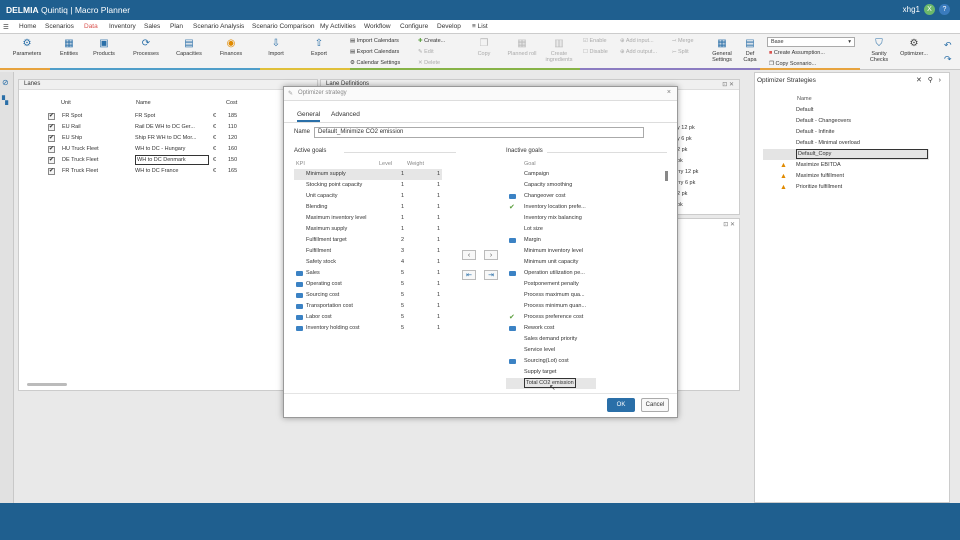 This screenshot has height=540, width=960. What do you see at coordinates (846, 143) in the screenshot?
I see `strategy-row: Default - Minimal overload` at bounding box center [846, 143].